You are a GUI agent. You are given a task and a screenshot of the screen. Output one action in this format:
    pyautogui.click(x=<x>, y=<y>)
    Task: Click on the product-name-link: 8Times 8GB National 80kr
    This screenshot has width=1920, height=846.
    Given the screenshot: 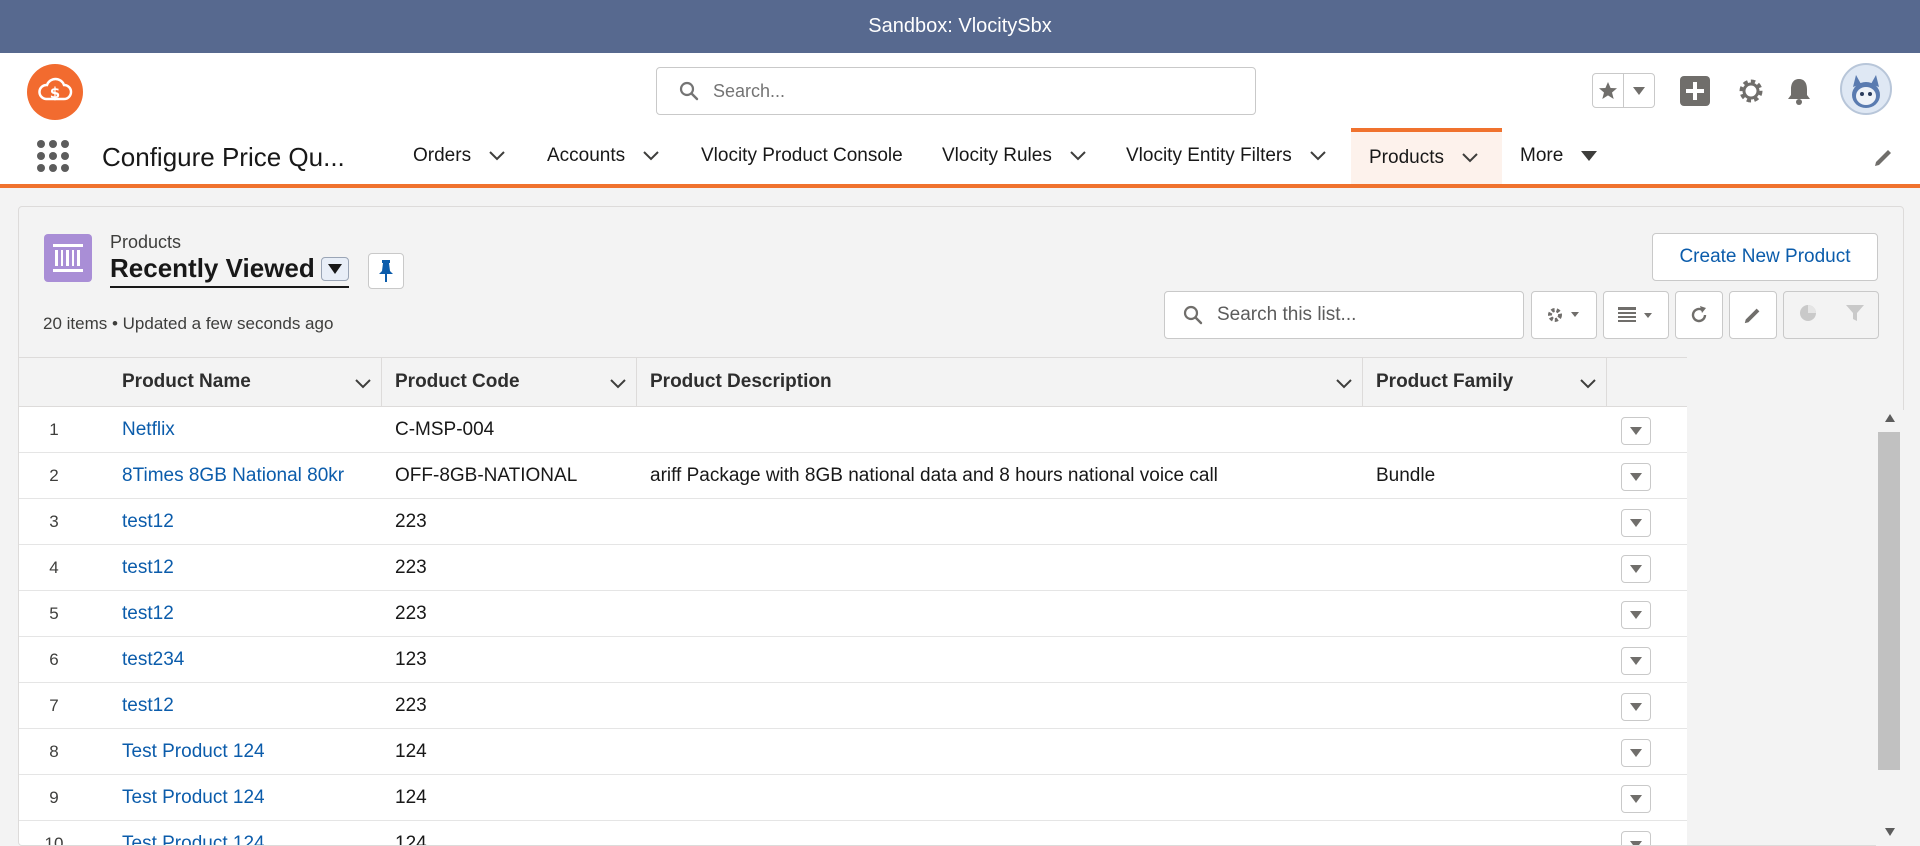 What is the action you would take?
    pyautogui.click(x=233, y=475)
    